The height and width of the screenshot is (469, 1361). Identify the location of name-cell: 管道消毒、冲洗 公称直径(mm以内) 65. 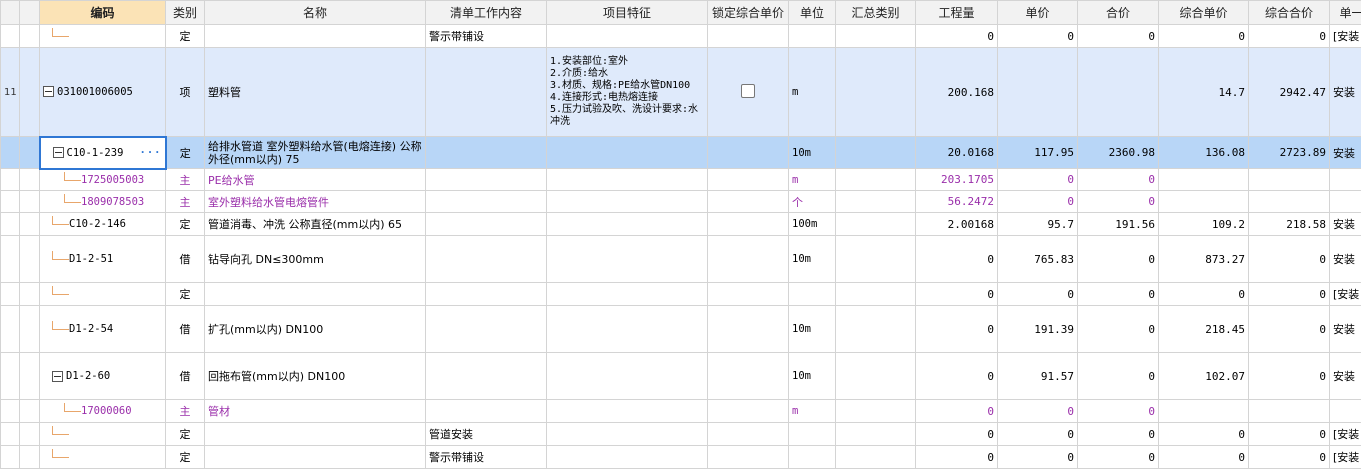
(315, 224).